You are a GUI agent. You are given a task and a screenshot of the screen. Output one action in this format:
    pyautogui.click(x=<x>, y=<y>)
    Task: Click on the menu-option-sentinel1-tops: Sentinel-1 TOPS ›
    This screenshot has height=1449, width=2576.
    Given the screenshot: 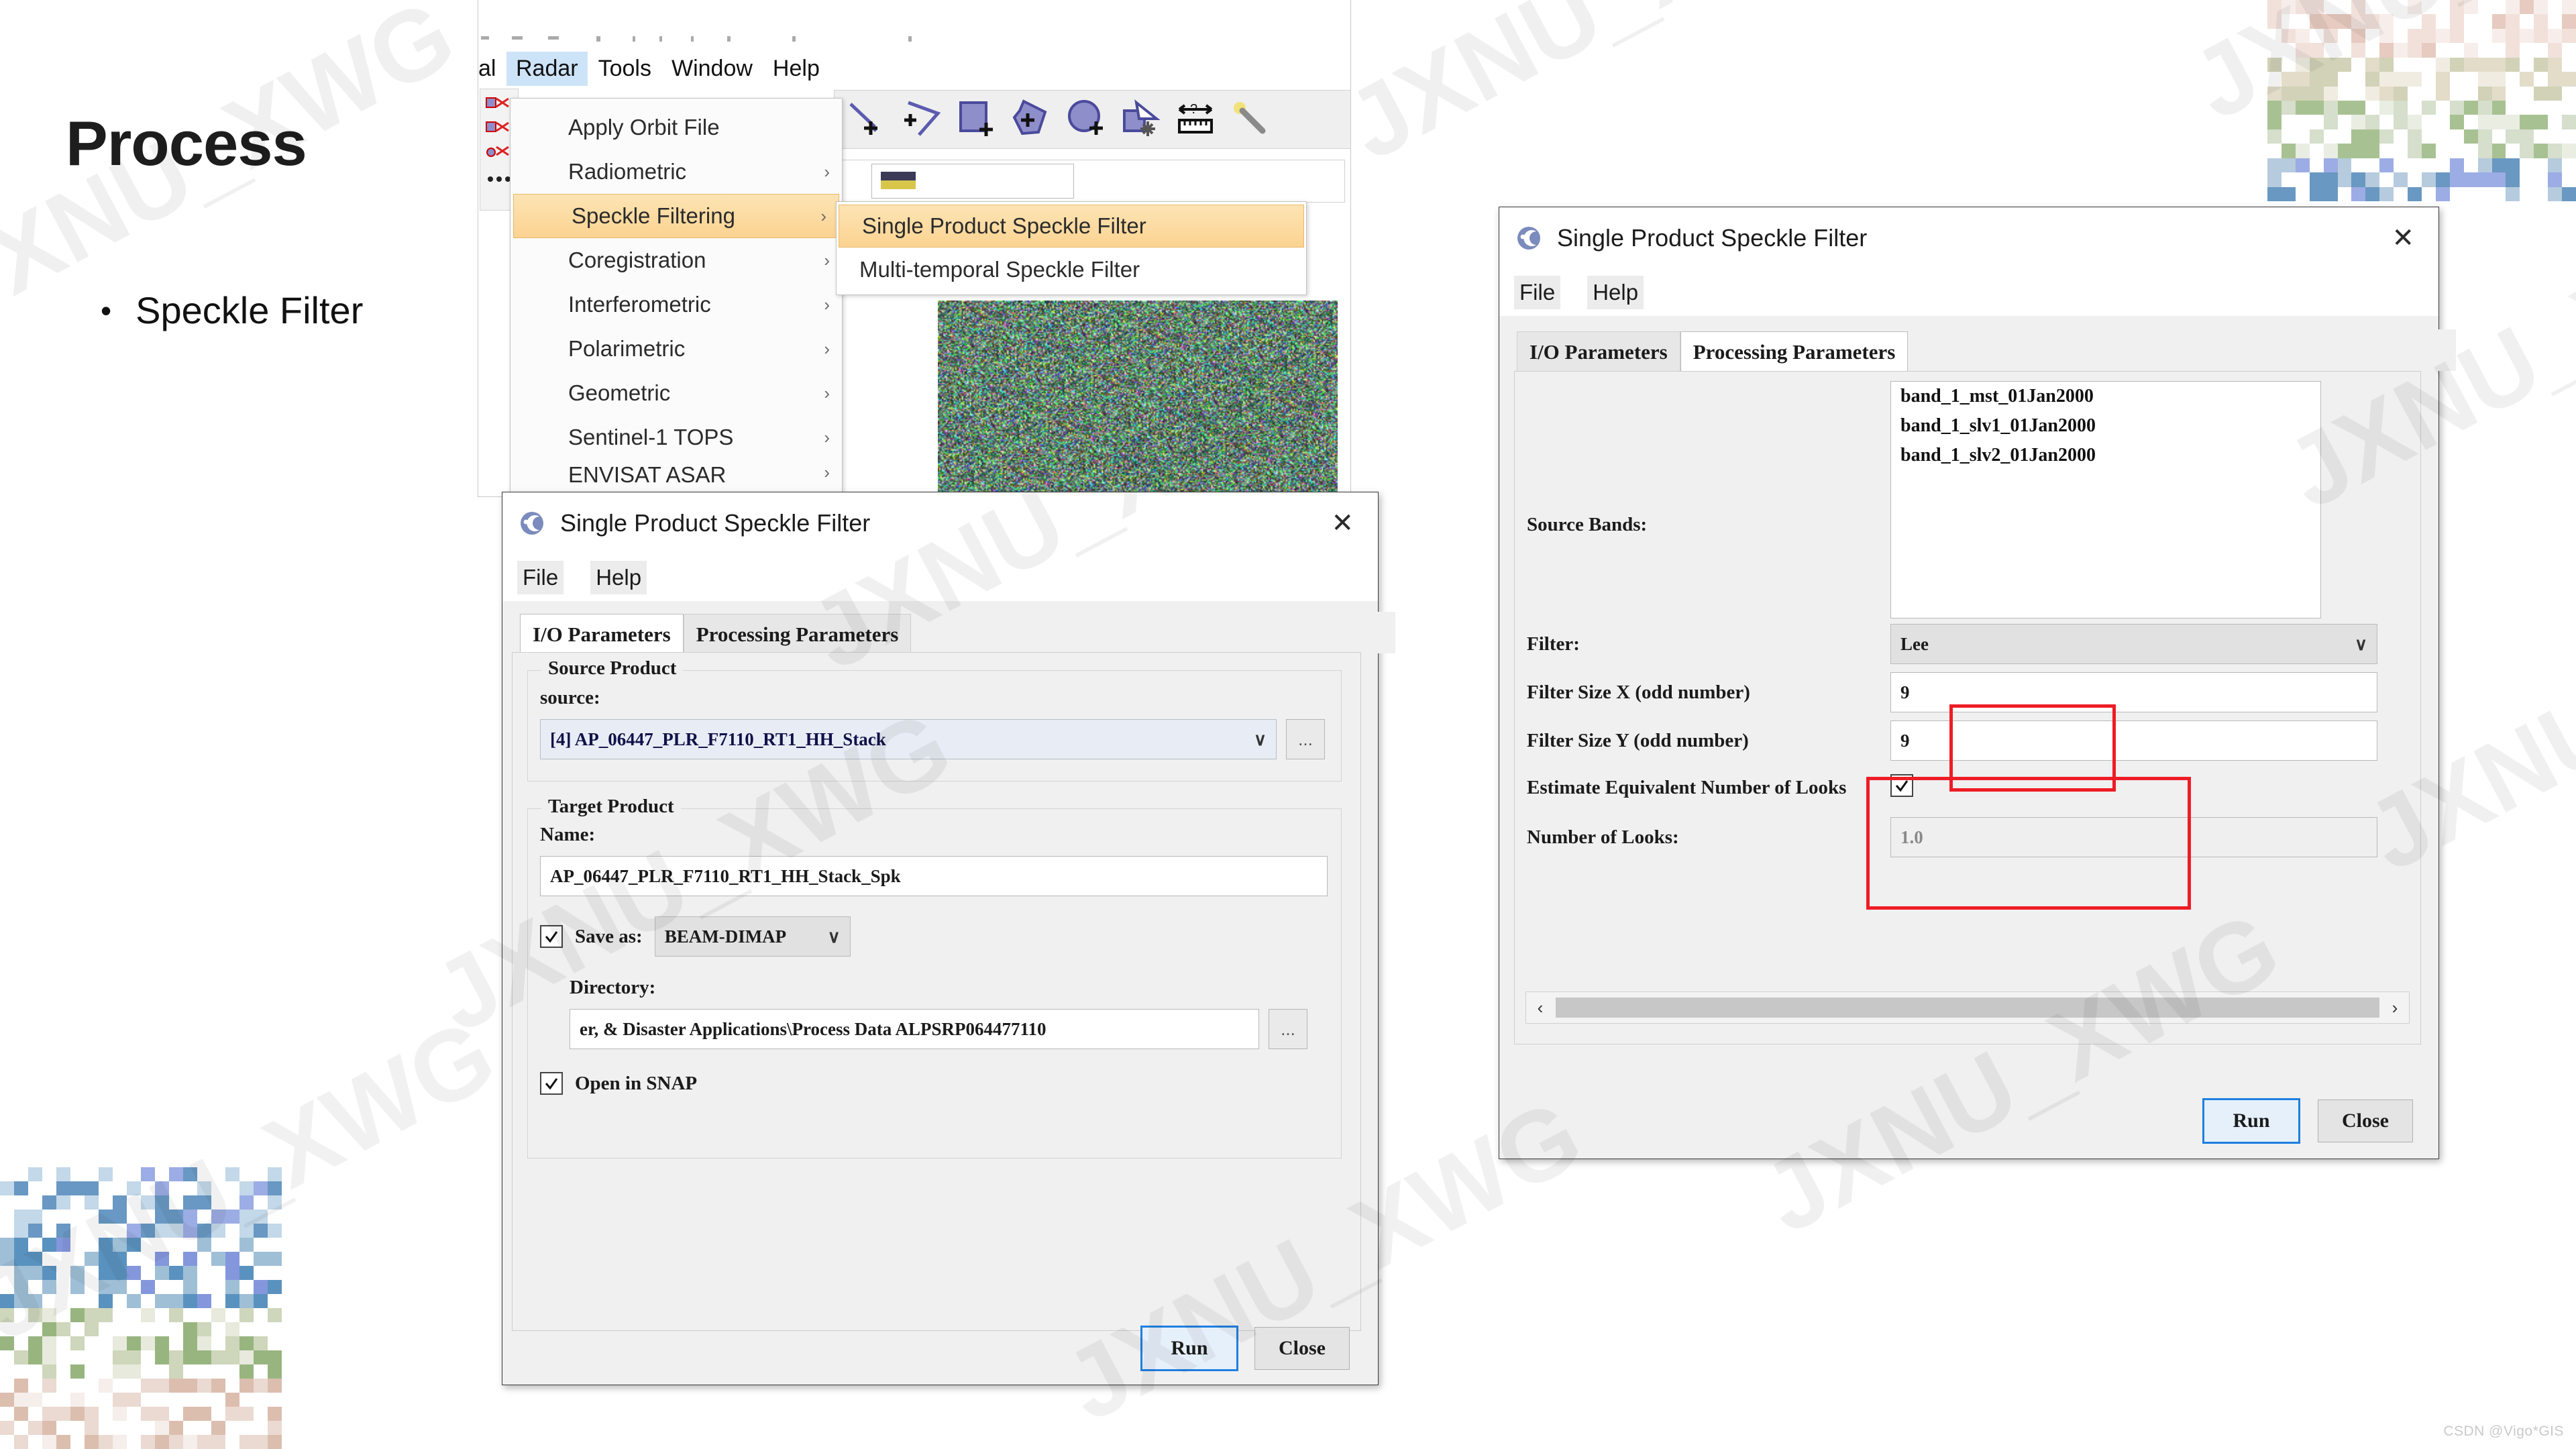 What is the action you would take?
    pyautogui.click(x=676, y=437)
    